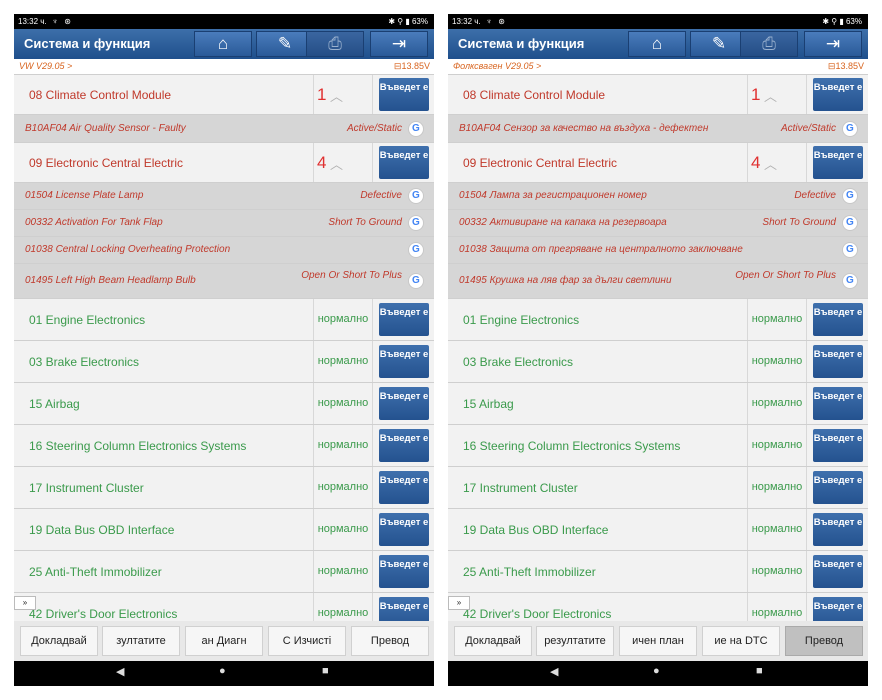  Describe the element at coordinates (575, 641) in the screenshot. I see `bottom-button-1: резултатите` at that location.